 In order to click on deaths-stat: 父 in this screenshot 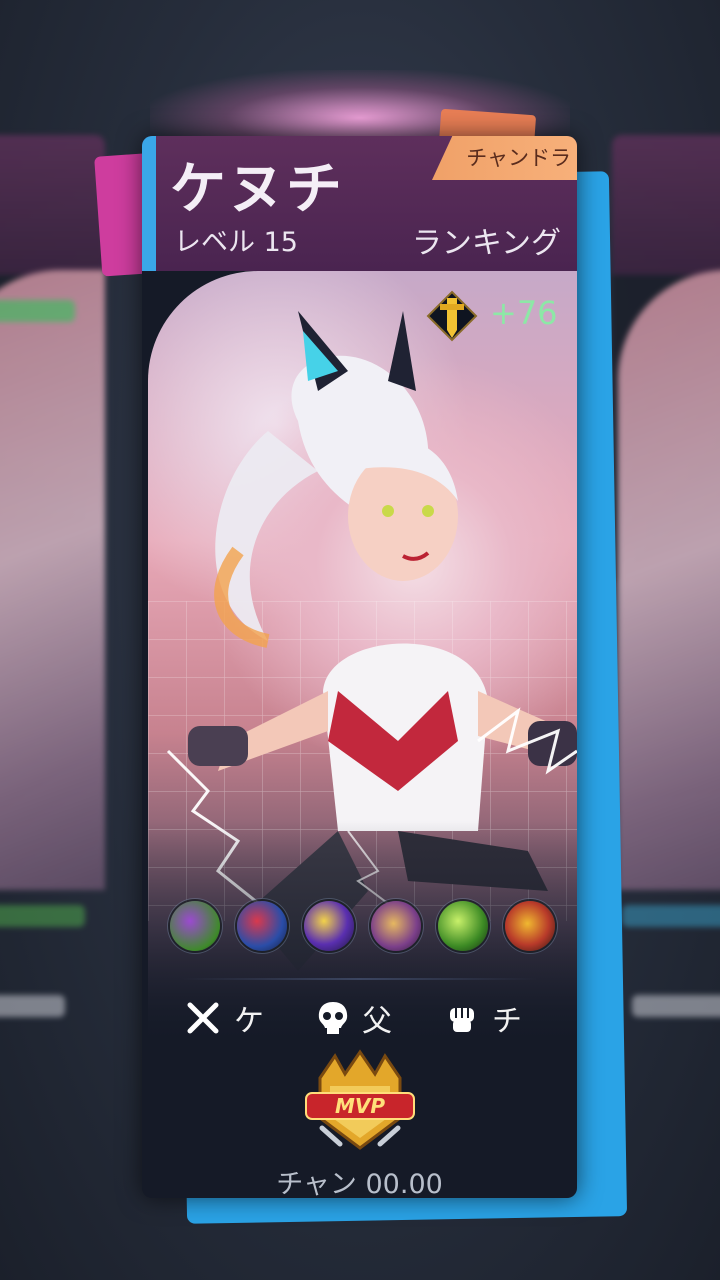, I will do `click(354, 1018)`.